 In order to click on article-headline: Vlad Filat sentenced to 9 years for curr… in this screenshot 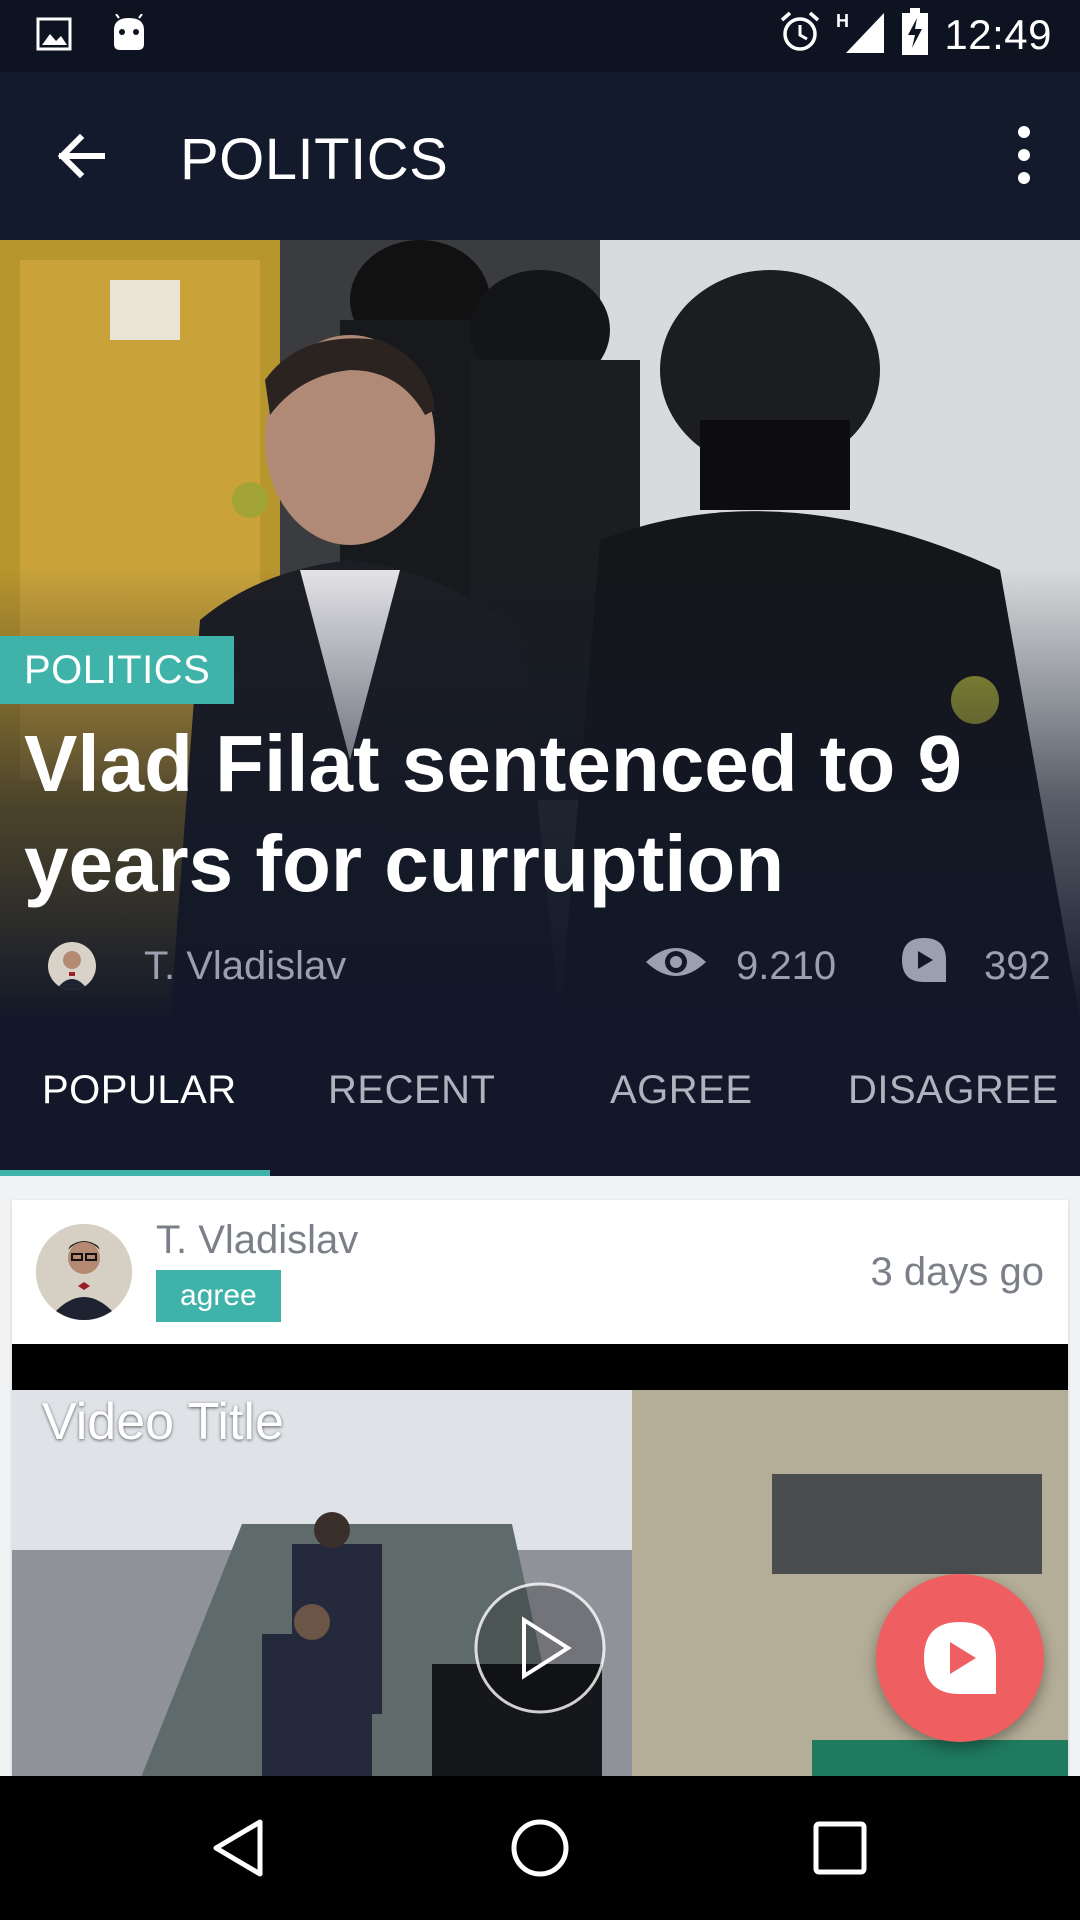, I will do `click(539, 814)`.